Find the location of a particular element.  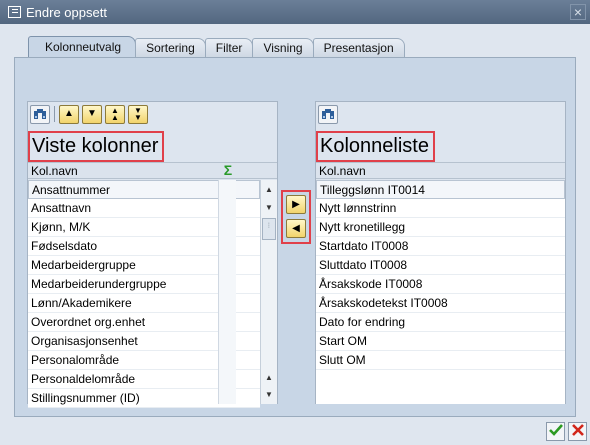

right-toolbar is located at coordinates (329, 114).